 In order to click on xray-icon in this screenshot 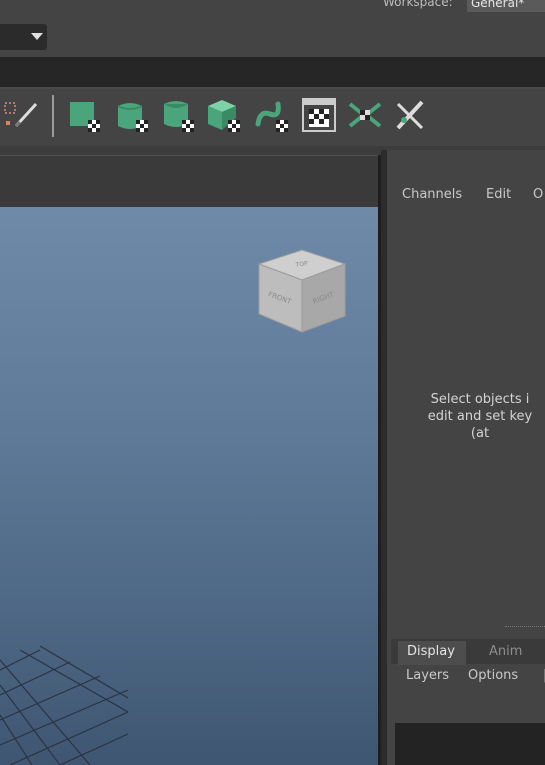, I will do `click(365, 115)`.